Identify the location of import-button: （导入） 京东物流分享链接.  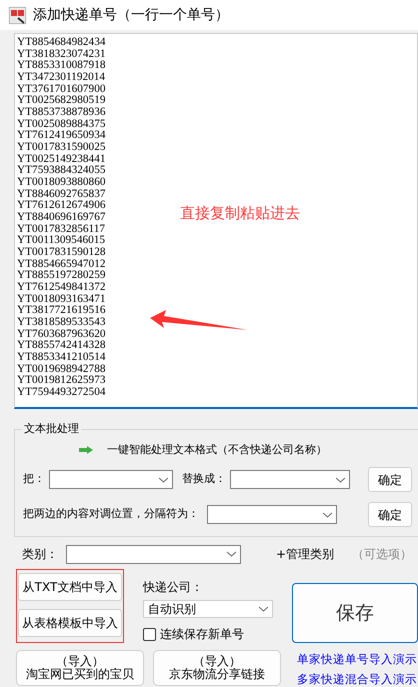
(217, 668).